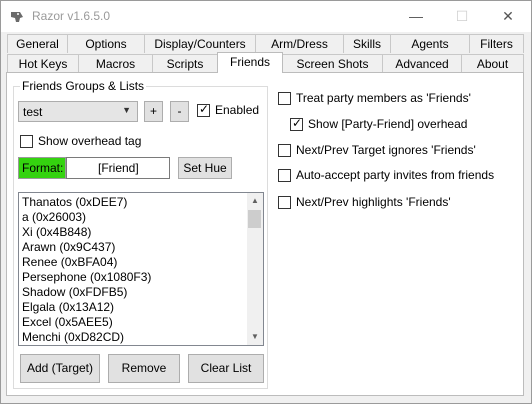  I want to click on format-input: [Friend], so click(118, 168).